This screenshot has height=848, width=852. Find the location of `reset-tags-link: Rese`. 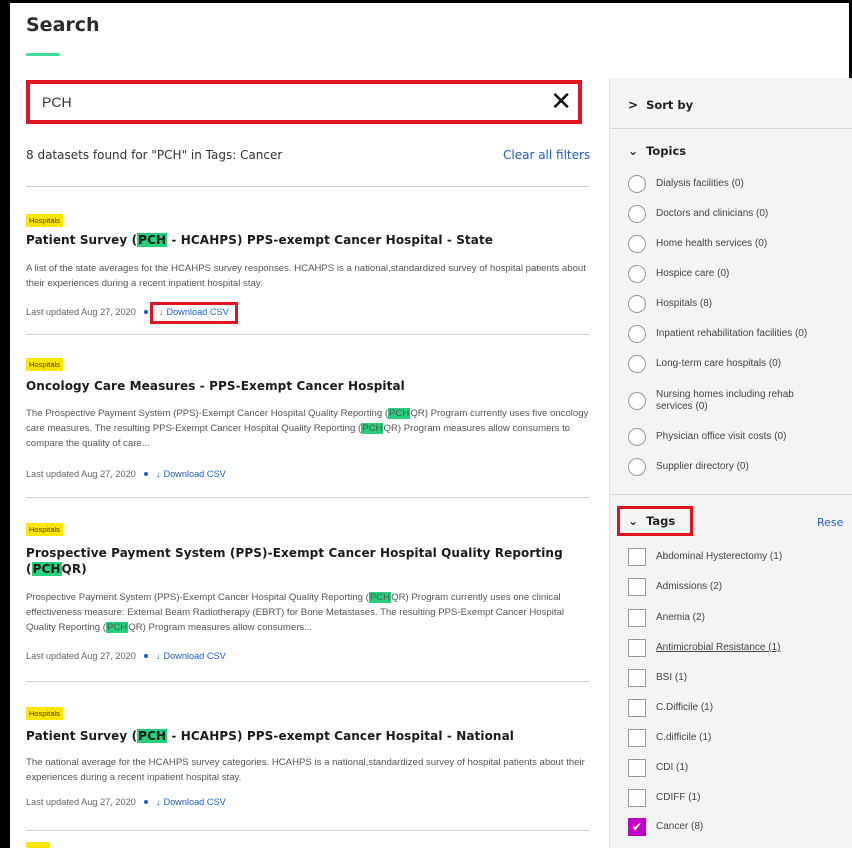

reset-tags-link: Rese is located at coordinates (830, 522).